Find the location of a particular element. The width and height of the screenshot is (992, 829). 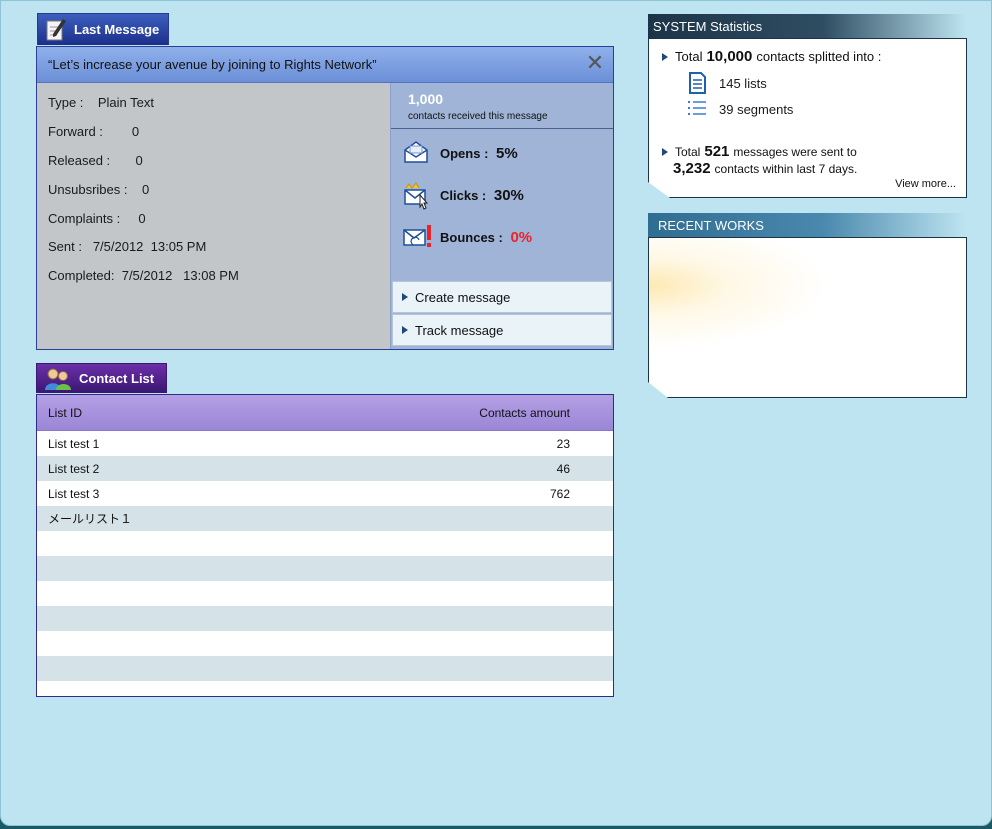

received-count-block: 1,000 contacts received this message is located at coordinates (502, 106).